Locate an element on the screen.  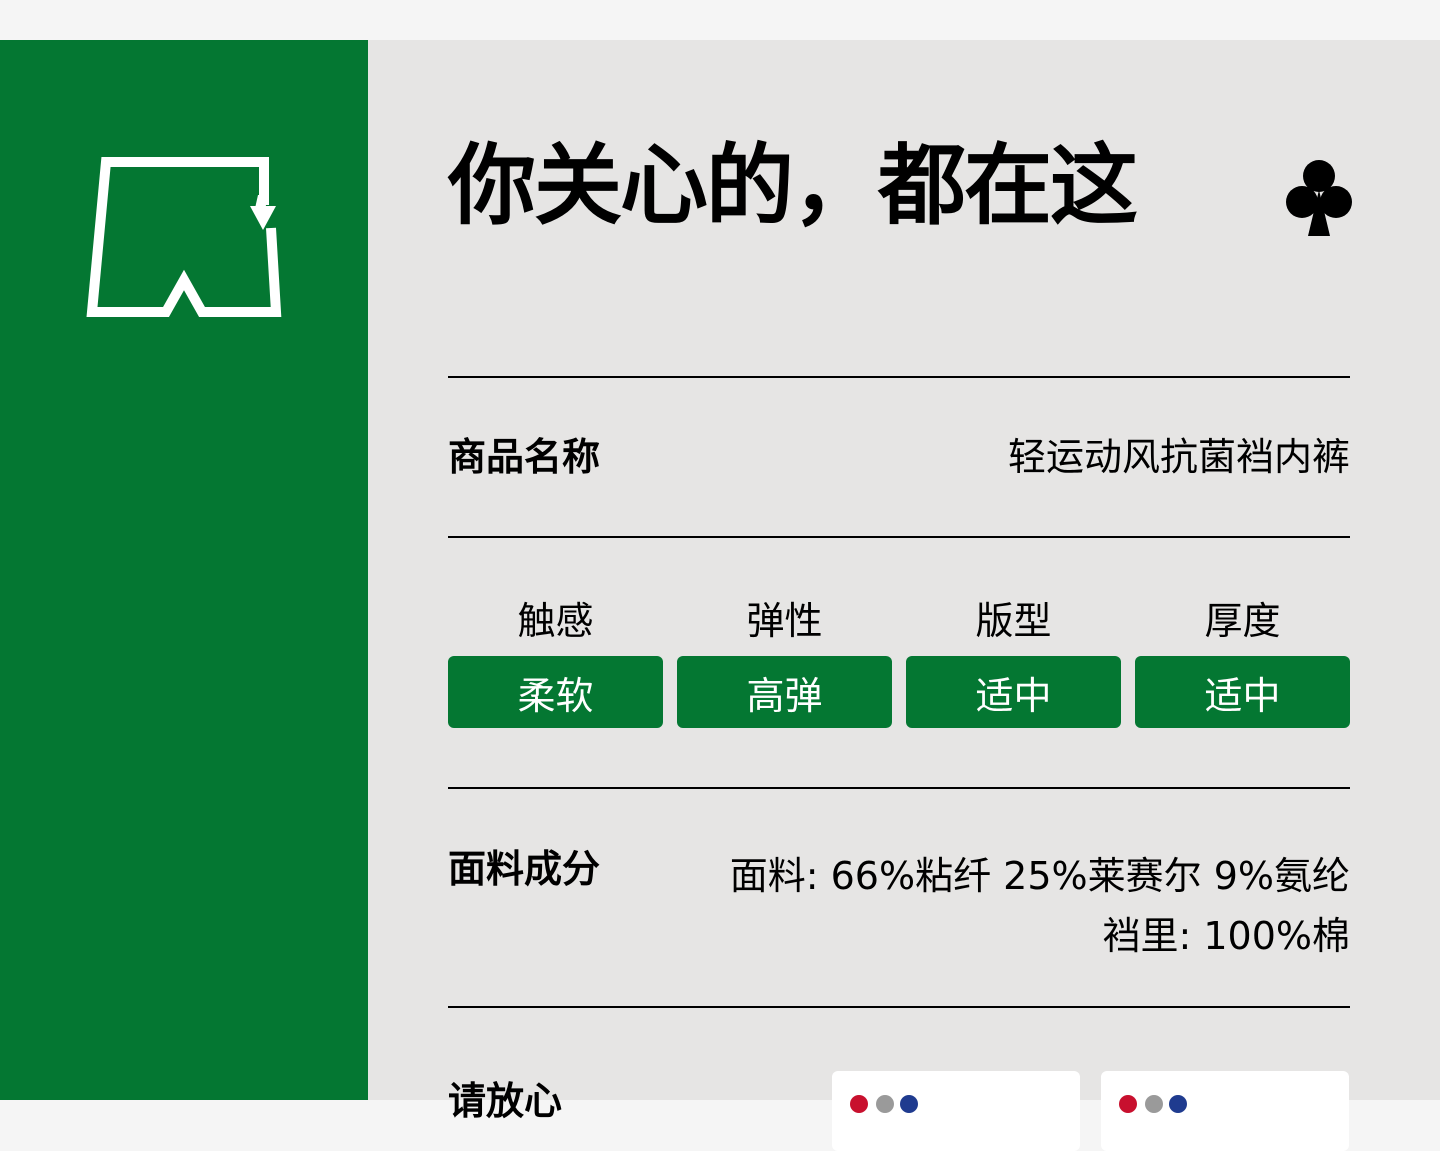
attribute-label: 厚度 is located at coordinates (1242, 621).